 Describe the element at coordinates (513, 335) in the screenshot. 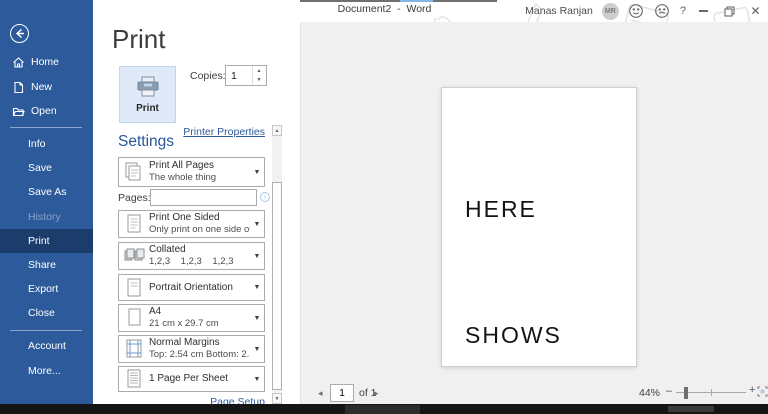

I see `preview-line: SHOWS` at that location.